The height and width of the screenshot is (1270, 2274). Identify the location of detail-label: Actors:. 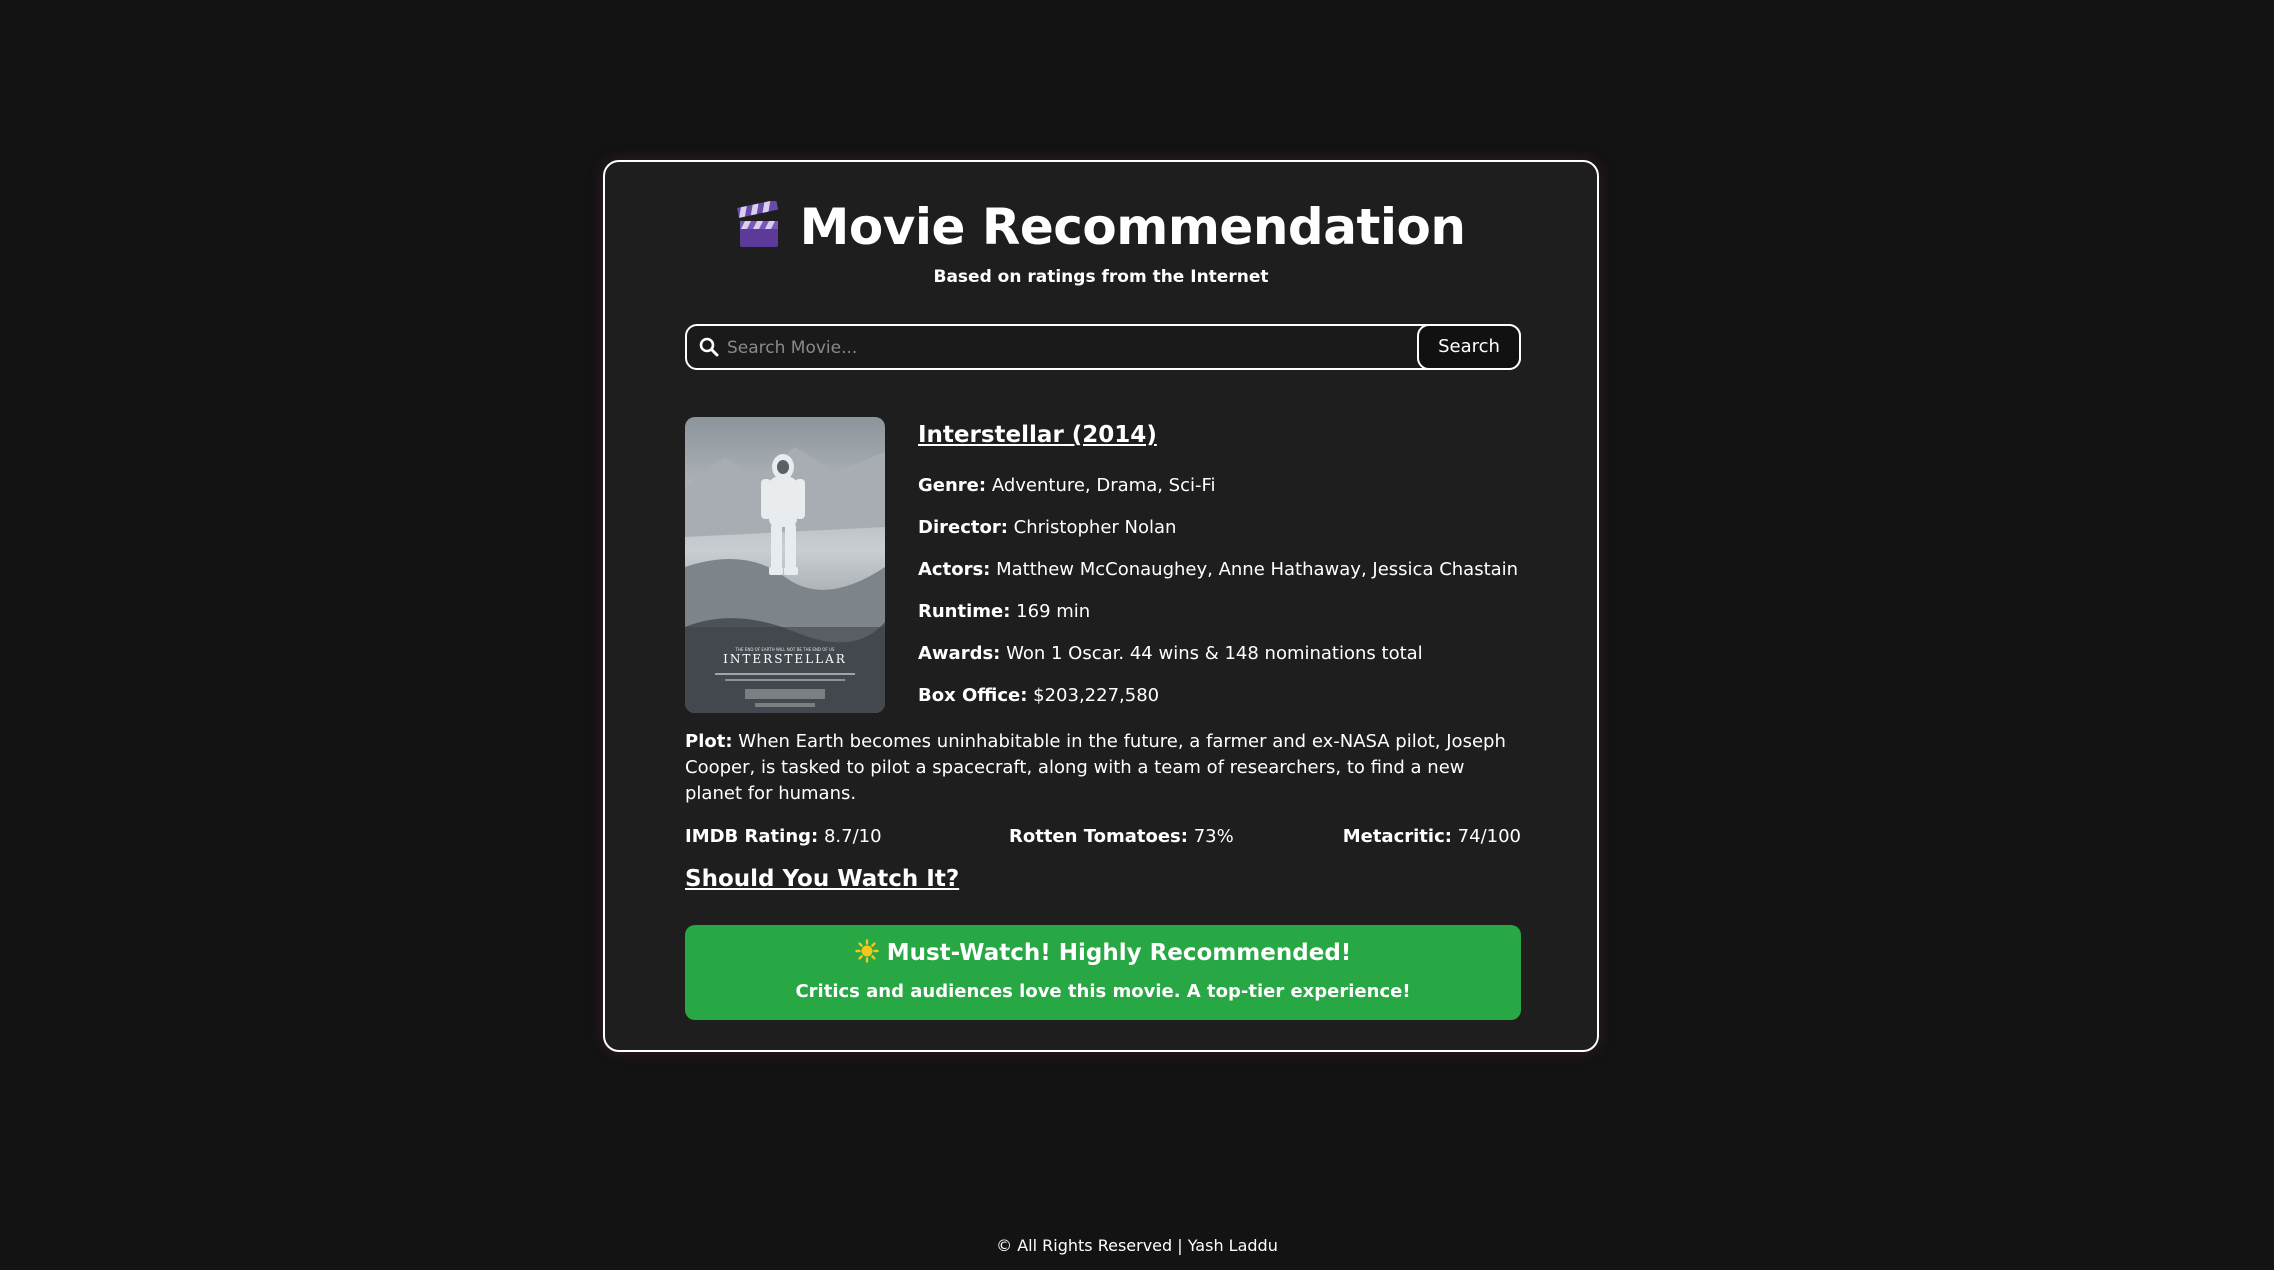
(954, 569).